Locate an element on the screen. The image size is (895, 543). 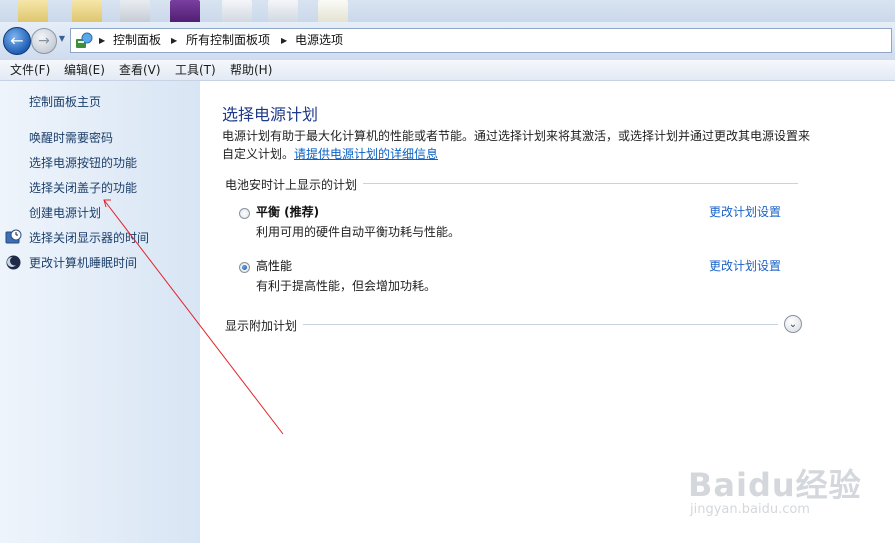
forward-button: → is located at coordinates (44, 41).